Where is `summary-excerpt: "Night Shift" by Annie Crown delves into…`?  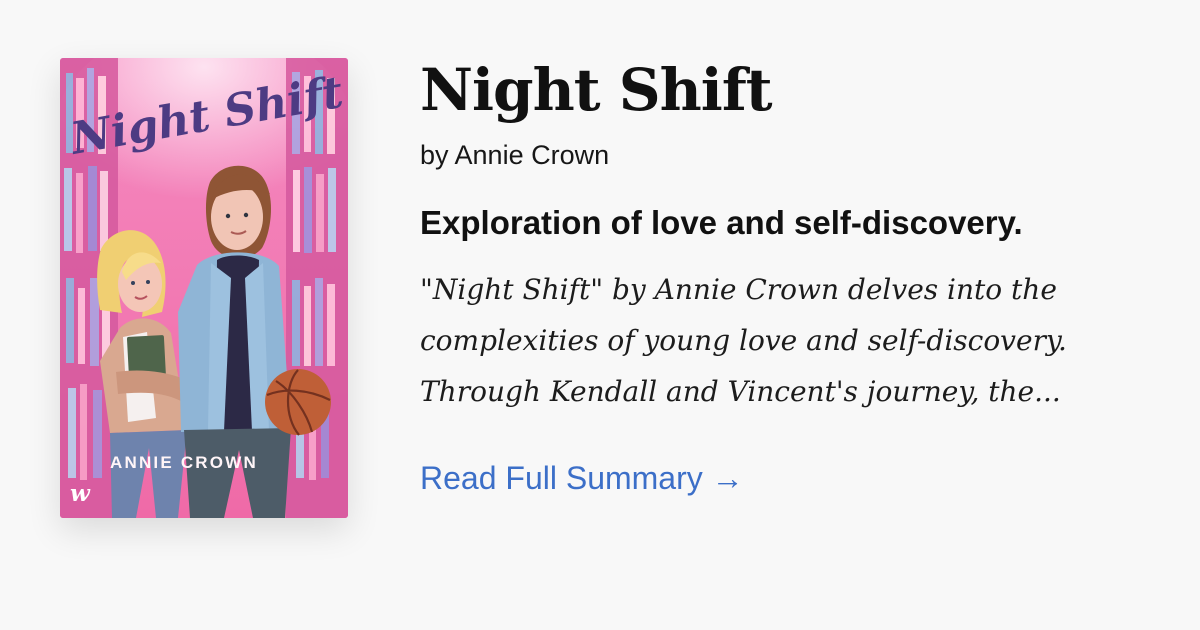 summary-excerpt: "Night Shift" by Annie Crown delves into… is located at coordinates (743, 340).